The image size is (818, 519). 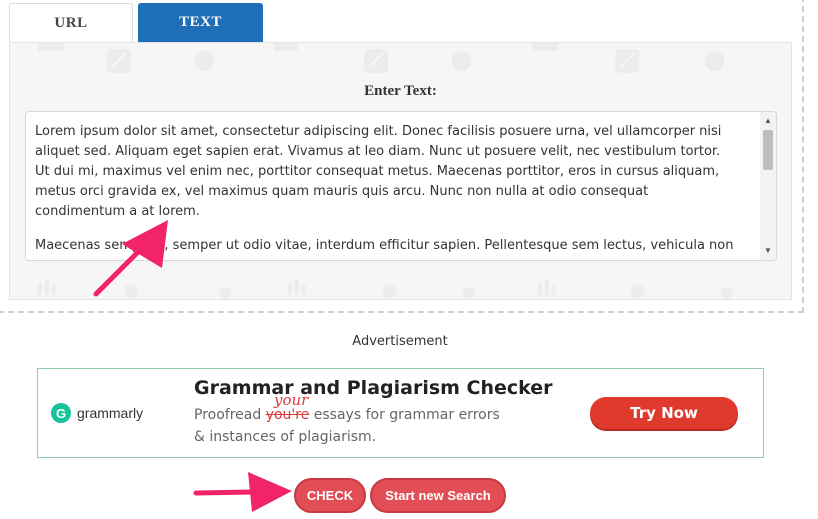 I want to click on arrow-to-check-icon, so click(x=242, y=492).